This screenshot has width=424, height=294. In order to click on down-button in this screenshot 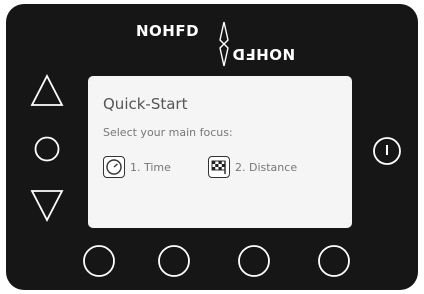, I will do `click(47, 205)`.